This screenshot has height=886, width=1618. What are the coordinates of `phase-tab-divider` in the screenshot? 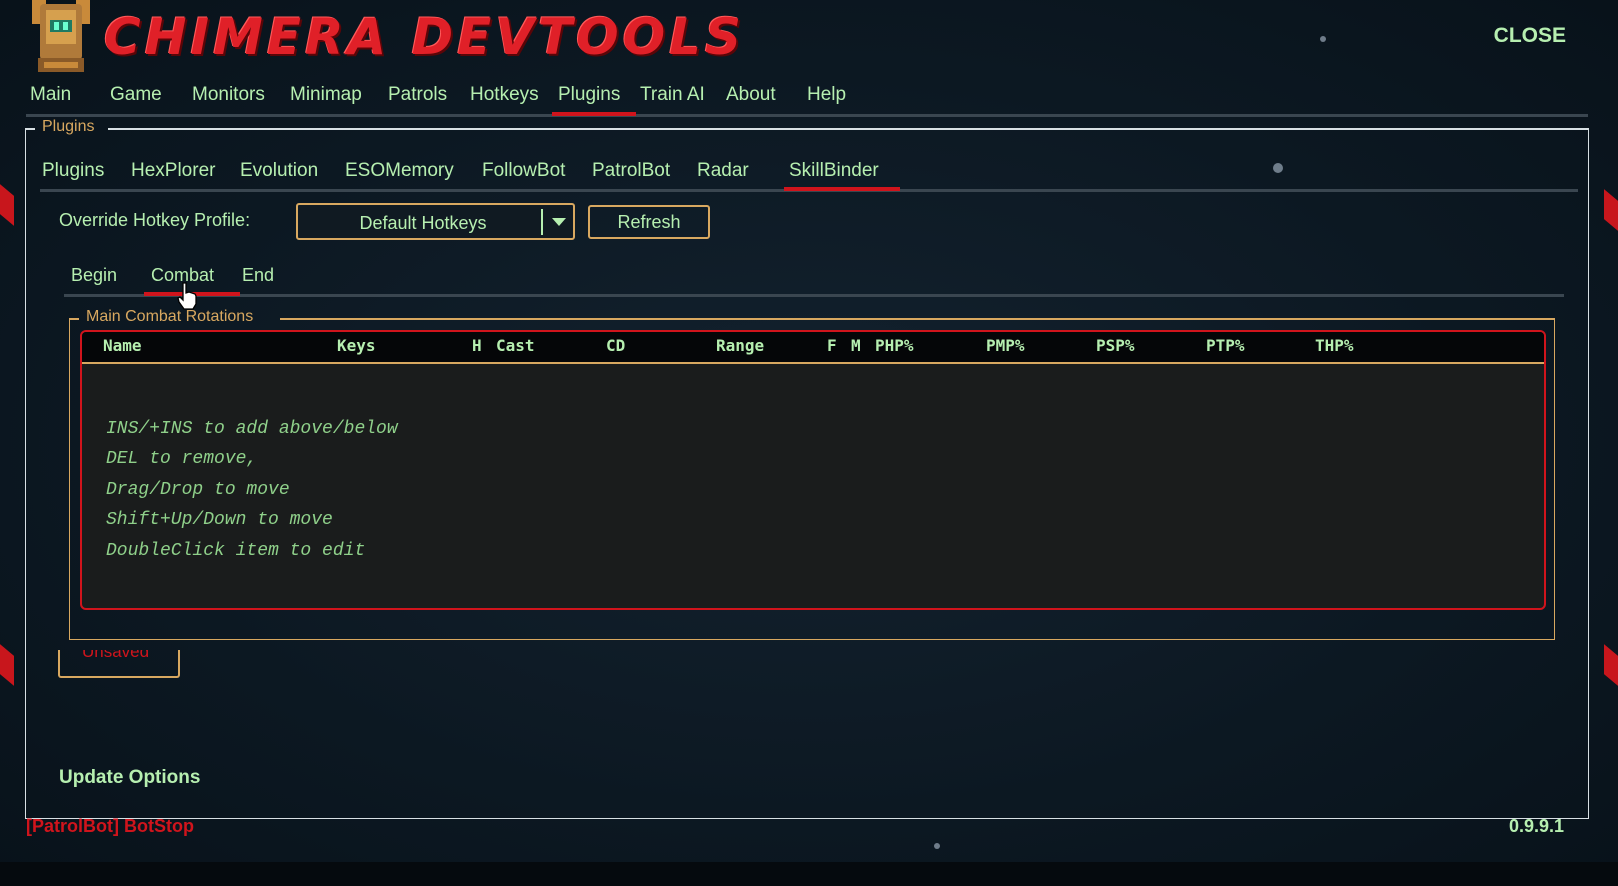 It's located at (814, 295).